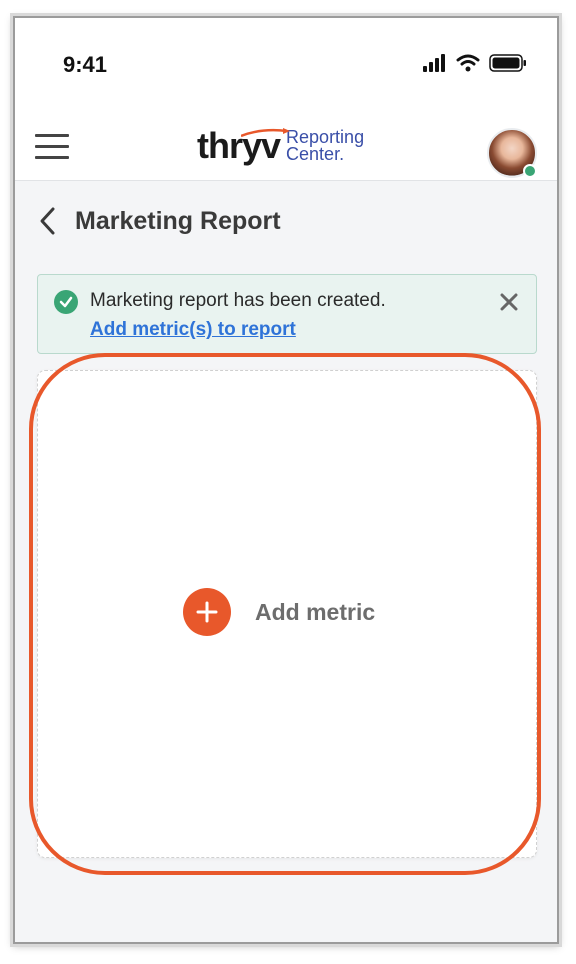 This screenshot has width=576, height=964. I want to click on add-metric-button: Add metric, so click(279, 612).